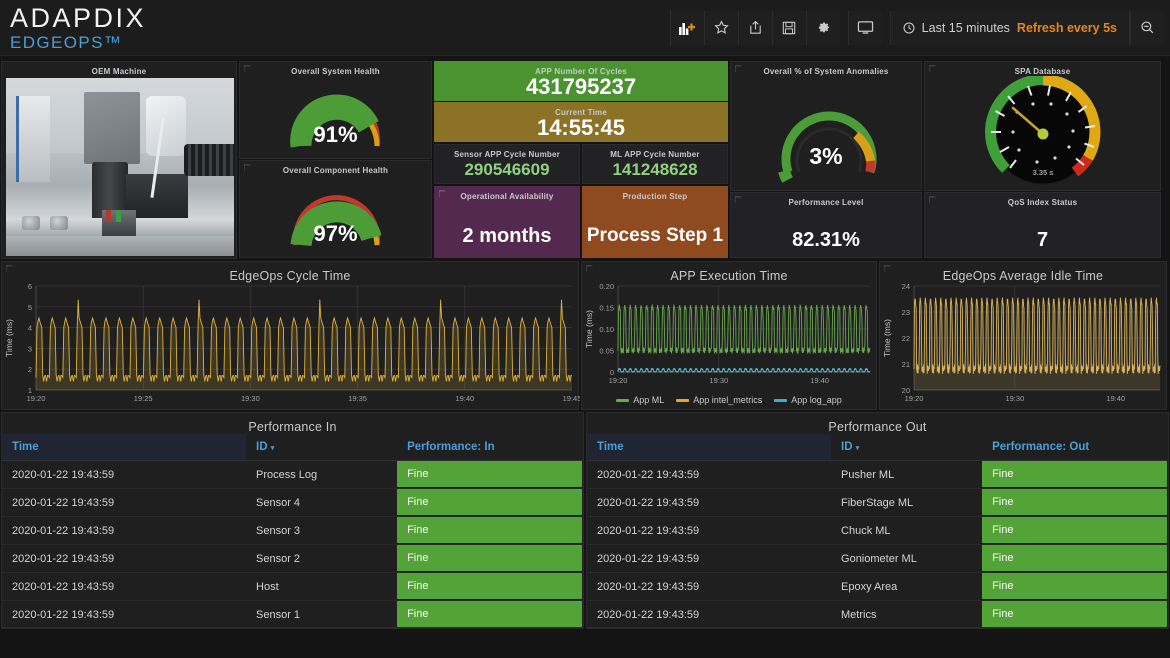  Describe the element at coordinates (877, 530) in the screenshot. I see `table-row: 2020-01-22 19:43:59 Chuck ML Fine` at that location.